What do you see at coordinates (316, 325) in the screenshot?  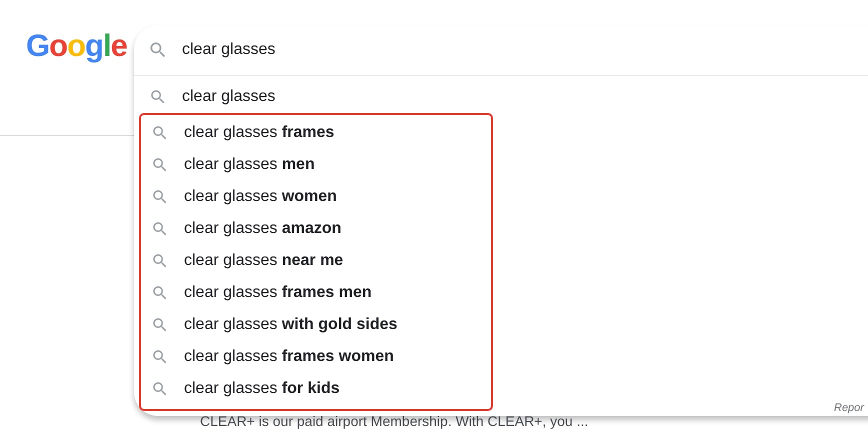 I see `suggestion-item: clear glasses with gold sides` at bounding box center [316, 325].